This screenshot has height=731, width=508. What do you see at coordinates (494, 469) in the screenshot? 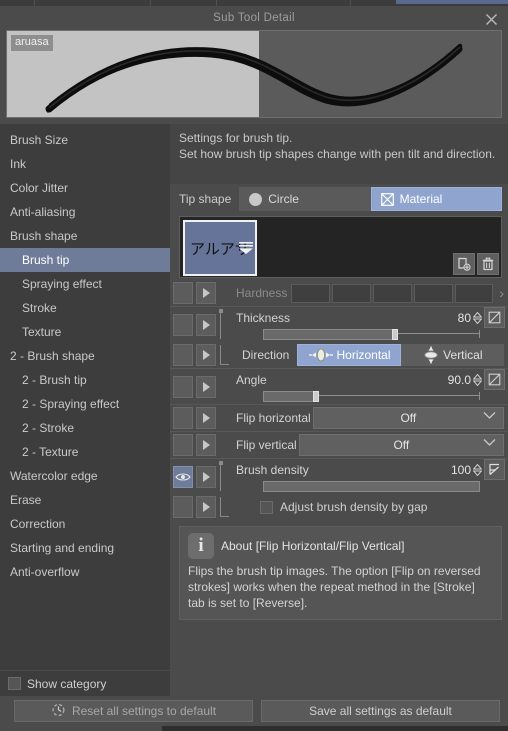
I see `curve-graph-icon` at bounding box center [494, 469].